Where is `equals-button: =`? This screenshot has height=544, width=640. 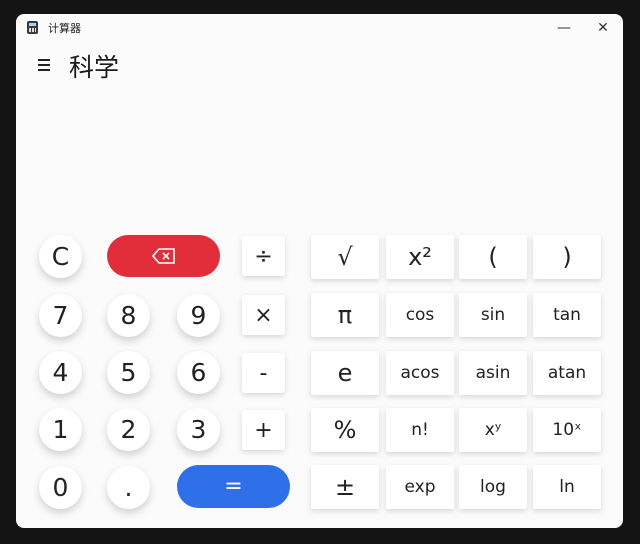 equals-button: = is located at coordinates (233, 486).